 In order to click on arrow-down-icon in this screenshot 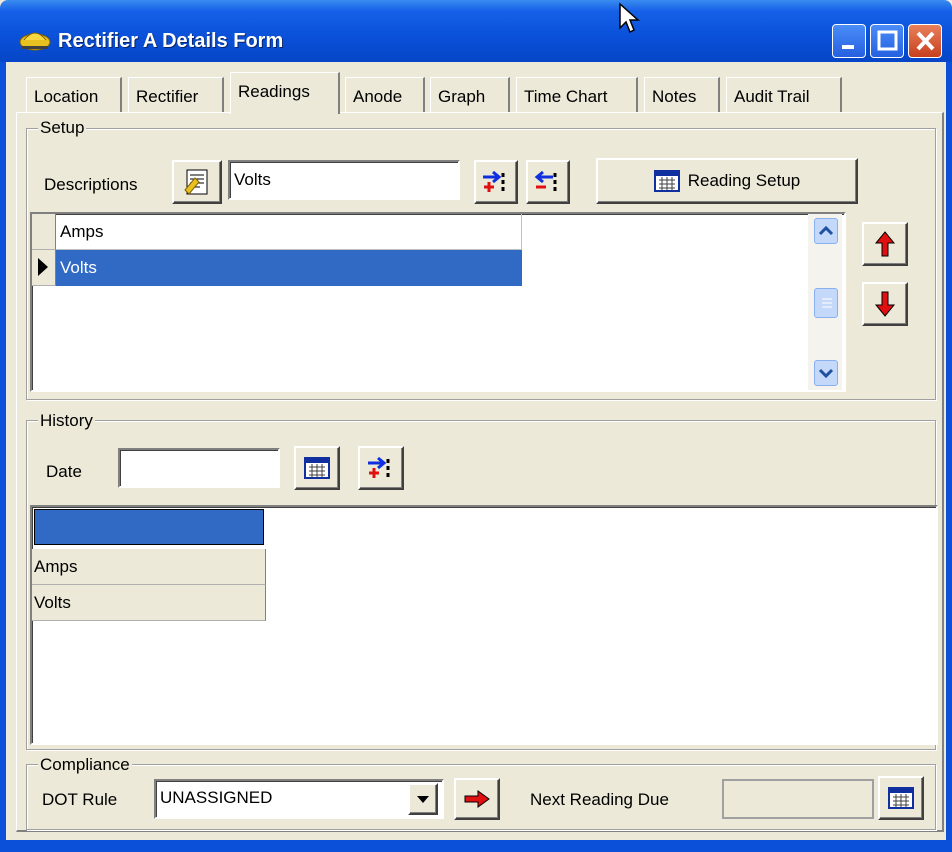, I will do `click(885, 304)`.